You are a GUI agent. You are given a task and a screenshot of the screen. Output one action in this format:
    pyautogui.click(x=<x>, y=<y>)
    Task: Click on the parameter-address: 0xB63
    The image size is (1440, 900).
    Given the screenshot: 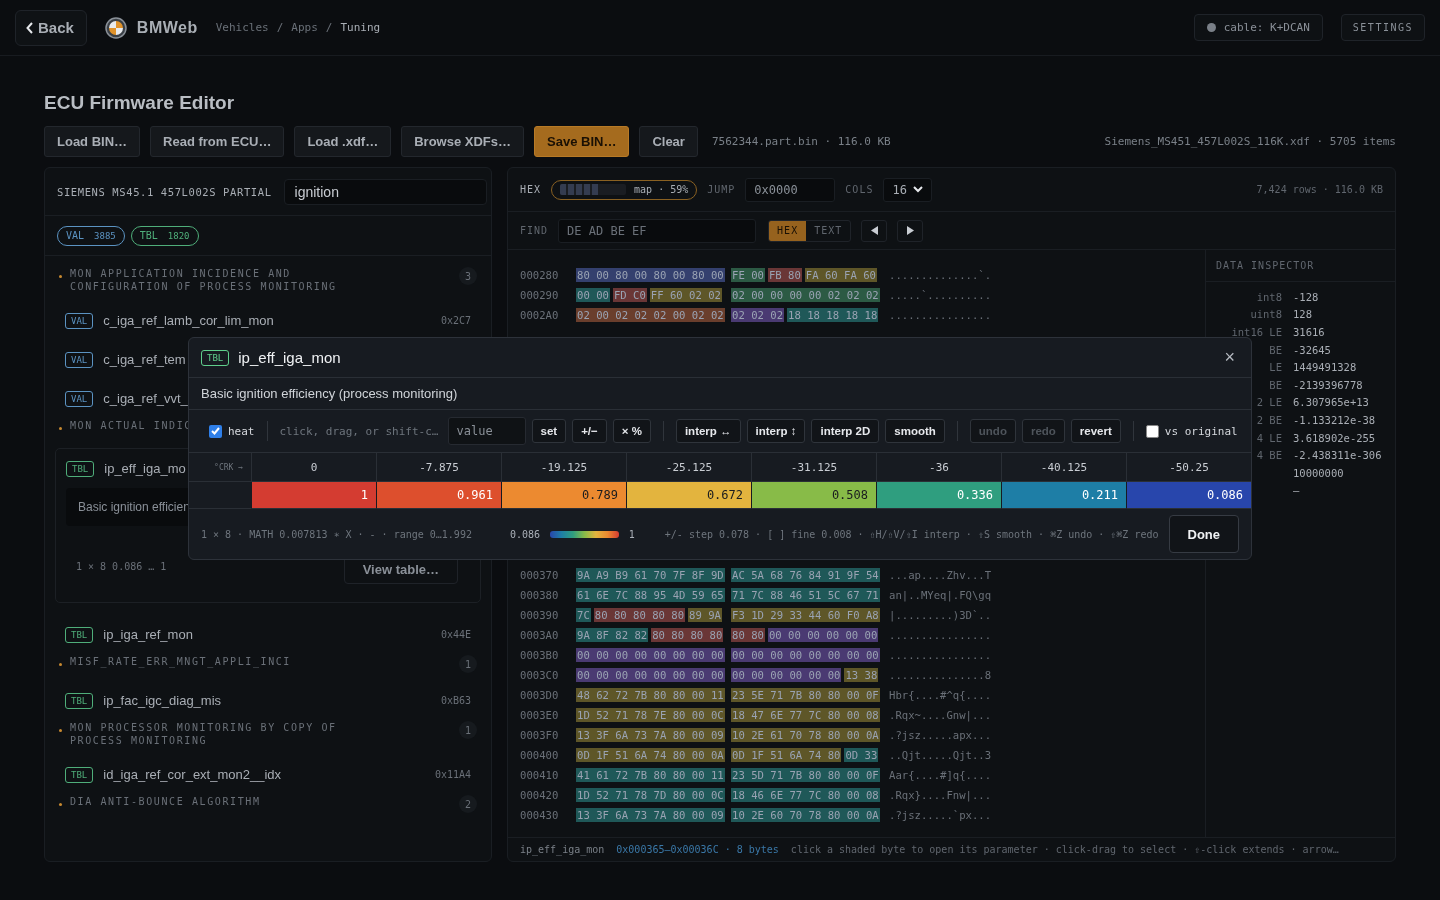 What is the action you would take?
    pyautogui.click(x=455, y=700)
    